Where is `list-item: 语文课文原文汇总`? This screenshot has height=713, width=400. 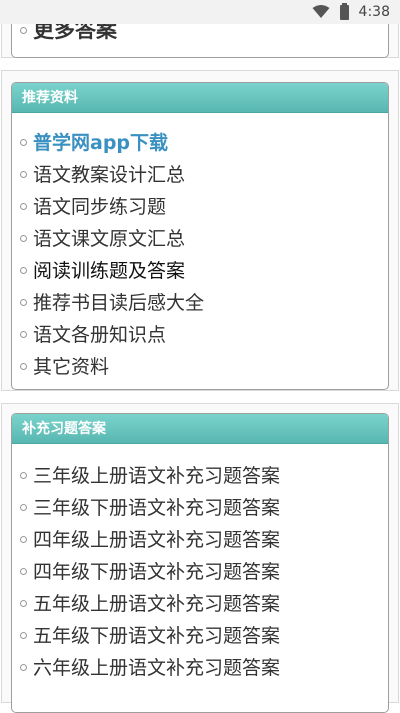
list-item: 语文课文原文汇总 is located at coordinates (112, 237).